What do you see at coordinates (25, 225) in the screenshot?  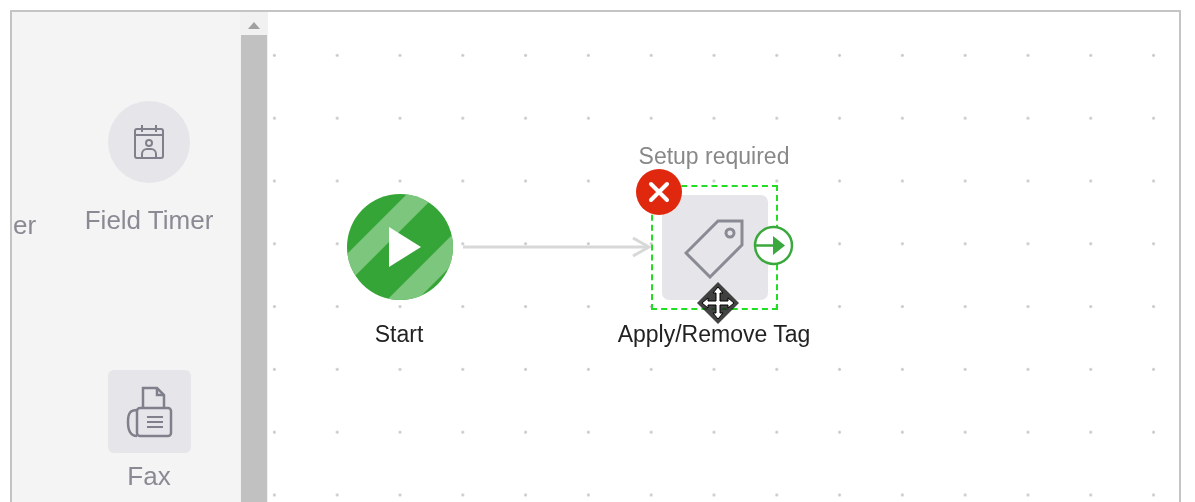 I see `palette-item-label: er` at bounding box center [25, 225].